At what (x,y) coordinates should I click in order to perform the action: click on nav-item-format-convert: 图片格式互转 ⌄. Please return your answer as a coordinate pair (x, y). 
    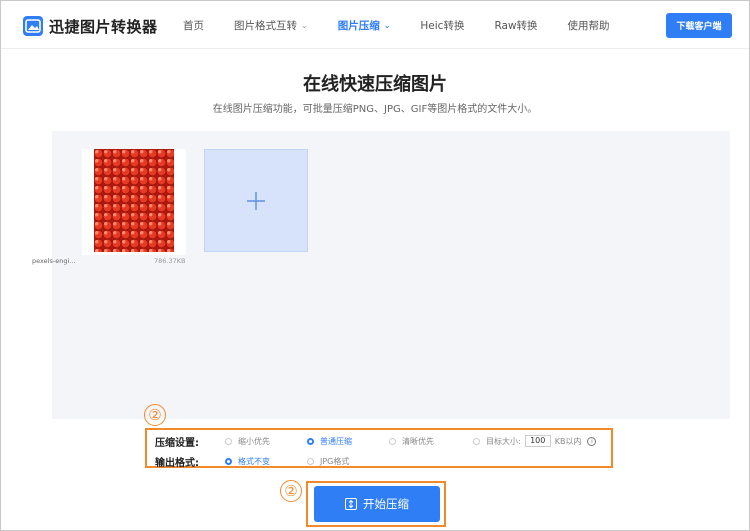
    Looking at the image, I should click on (271, 25).